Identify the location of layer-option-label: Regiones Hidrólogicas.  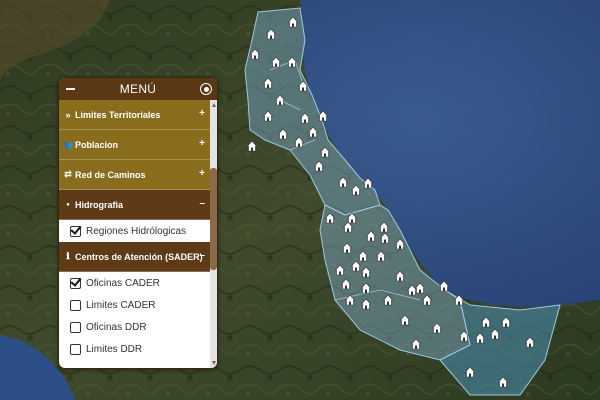
(136, 231).